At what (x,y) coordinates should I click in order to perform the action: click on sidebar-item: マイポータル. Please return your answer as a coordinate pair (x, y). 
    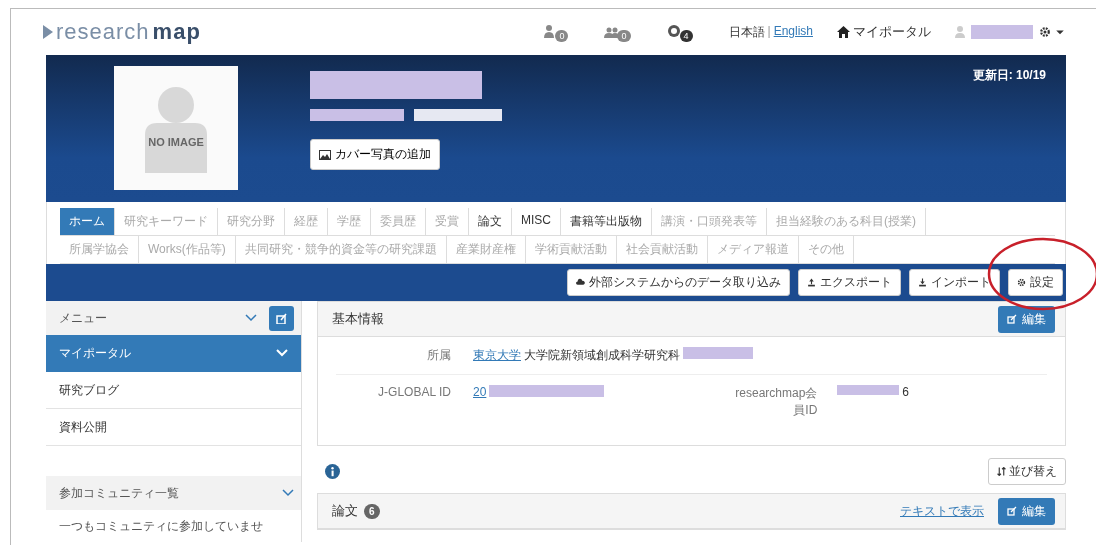
    Looking at the image, I should click on (173, 353).